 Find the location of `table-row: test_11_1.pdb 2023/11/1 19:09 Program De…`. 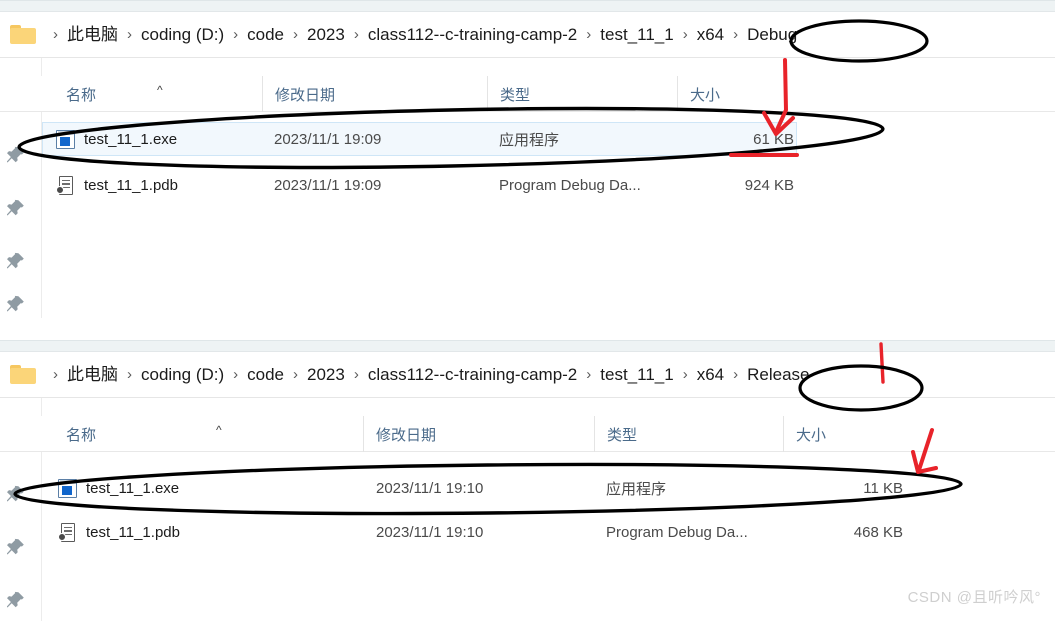

table-row: test_11_1.pdb 2023/11/1 19:09 Program De… is located at coordinates (527, 185).